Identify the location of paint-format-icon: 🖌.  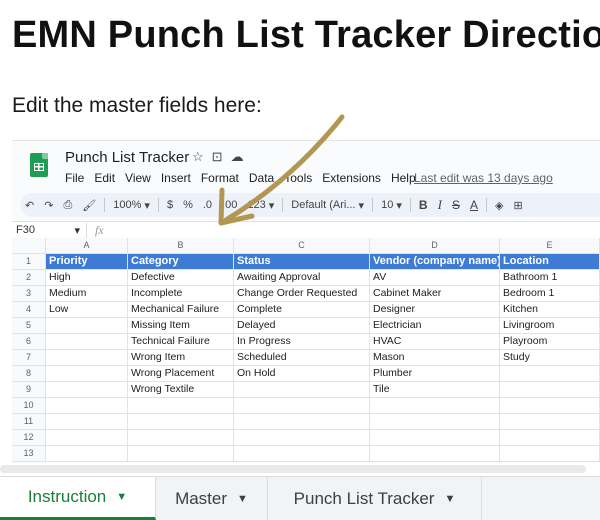
(89, 205).